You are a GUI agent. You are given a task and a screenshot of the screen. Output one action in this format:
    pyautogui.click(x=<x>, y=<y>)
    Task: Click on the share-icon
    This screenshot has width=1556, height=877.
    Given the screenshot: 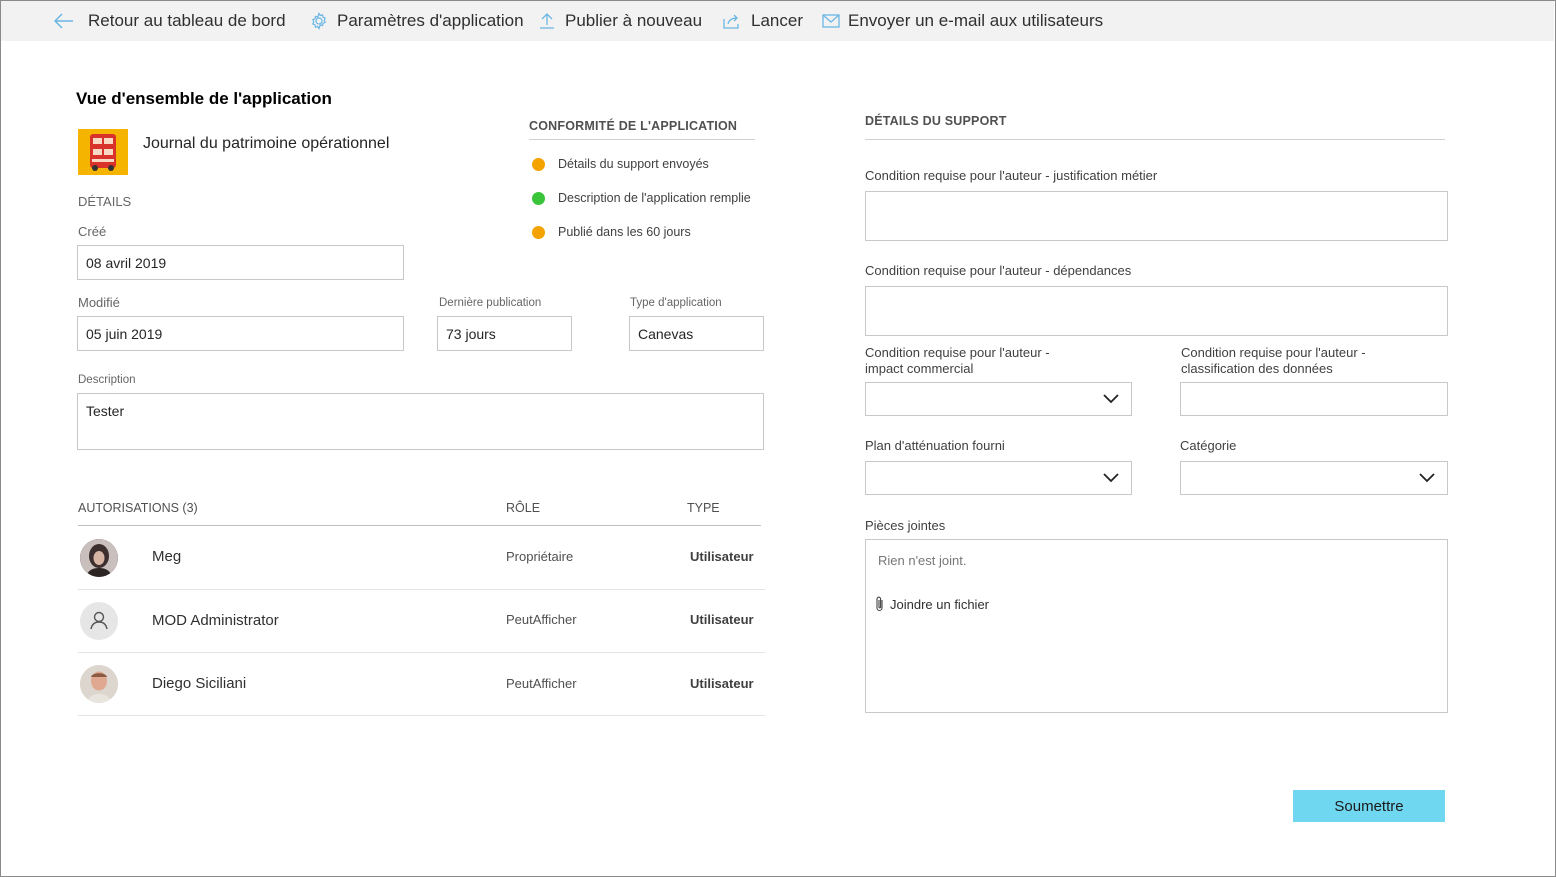 What is the action you would take?
    pyautogui.click(x=731, y=21)
    